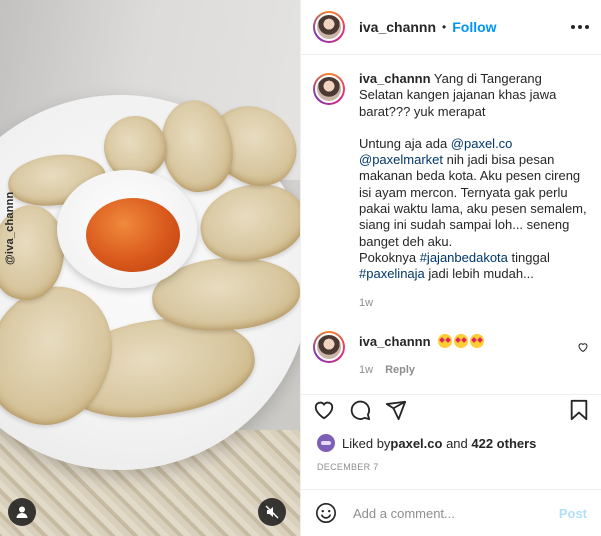 The height and width of the screenshot is (536, 601). What do you see at coordinates (366, 303) in the screenshot?
I see `caption-timestamp: 1w` at bounding box center [366, 303].